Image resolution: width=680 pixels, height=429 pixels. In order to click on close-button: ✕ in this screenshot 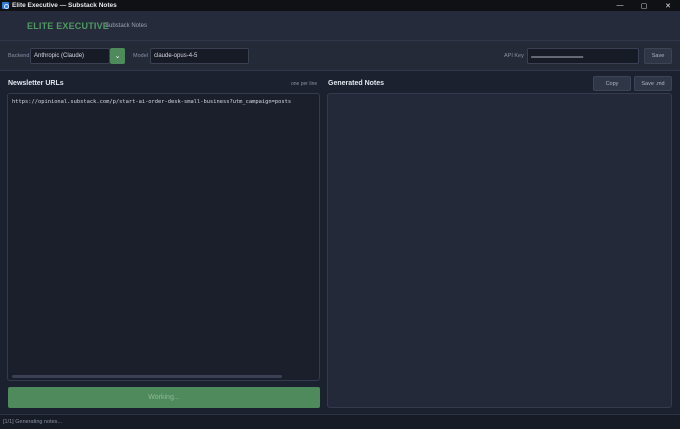, I will do `click(668, 5)`.